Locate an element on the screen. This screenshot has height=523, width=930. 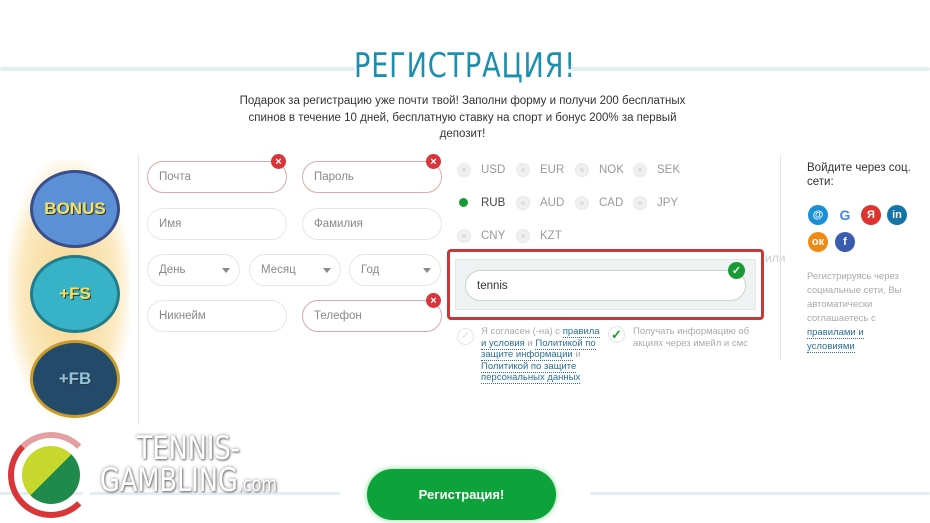
personal-data-policy-link: Политикой по защите персональных данных is located at coordinates (531, 372).